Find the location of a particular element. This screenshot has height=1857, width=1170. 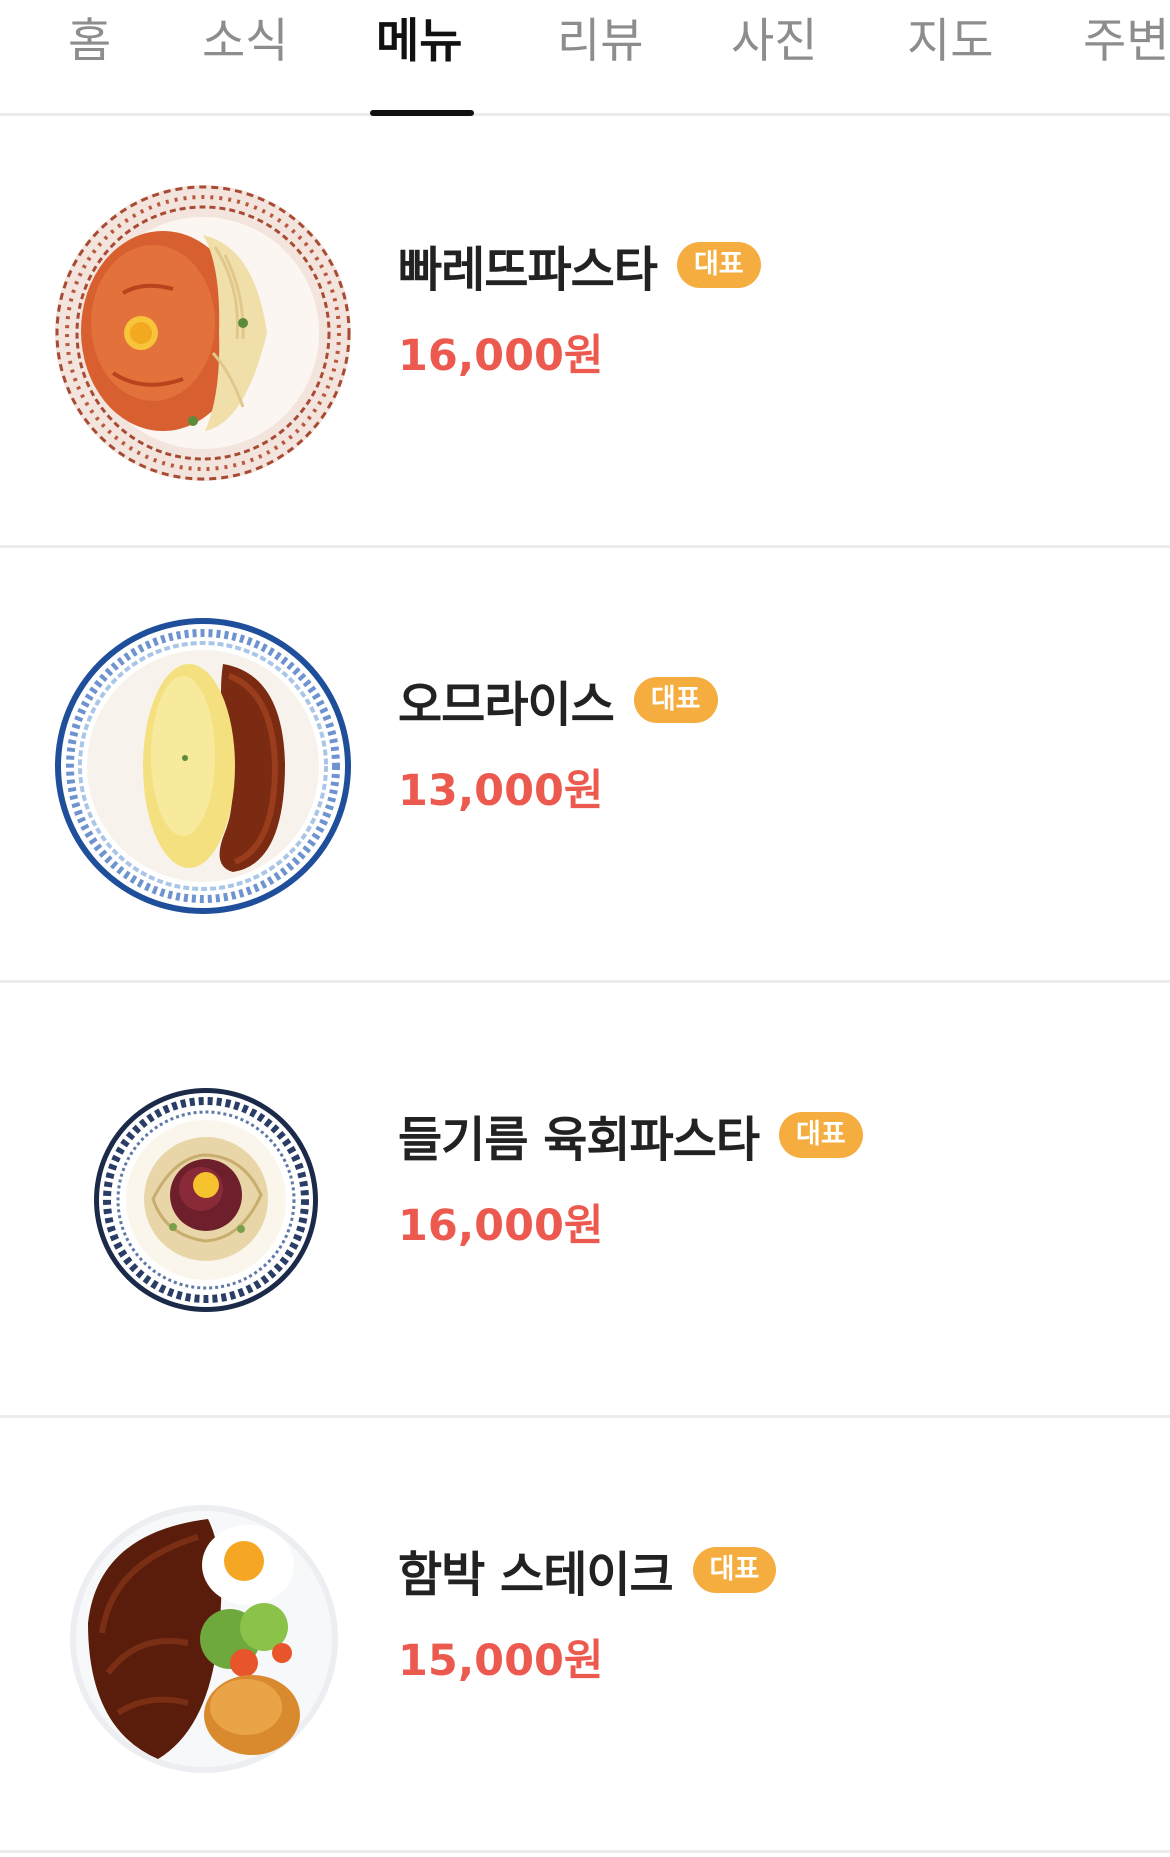

menu-item-name: 빠레뜨파스타 is located at coordinates (528, 270).